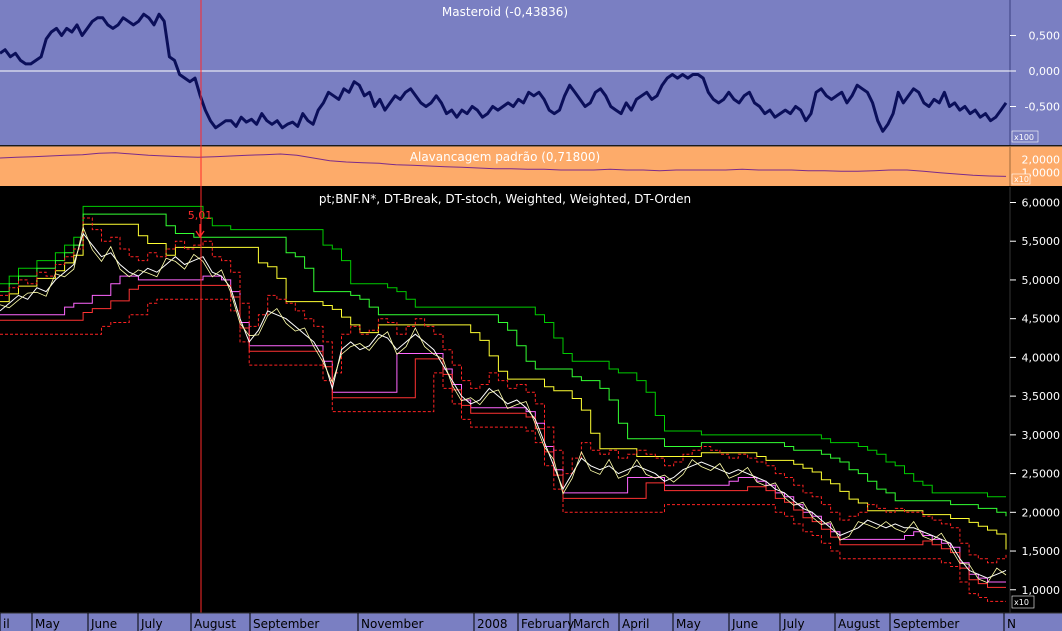 The image size is (1062, 631). I want to click on time-tick-label: N, so click(1011, 624).